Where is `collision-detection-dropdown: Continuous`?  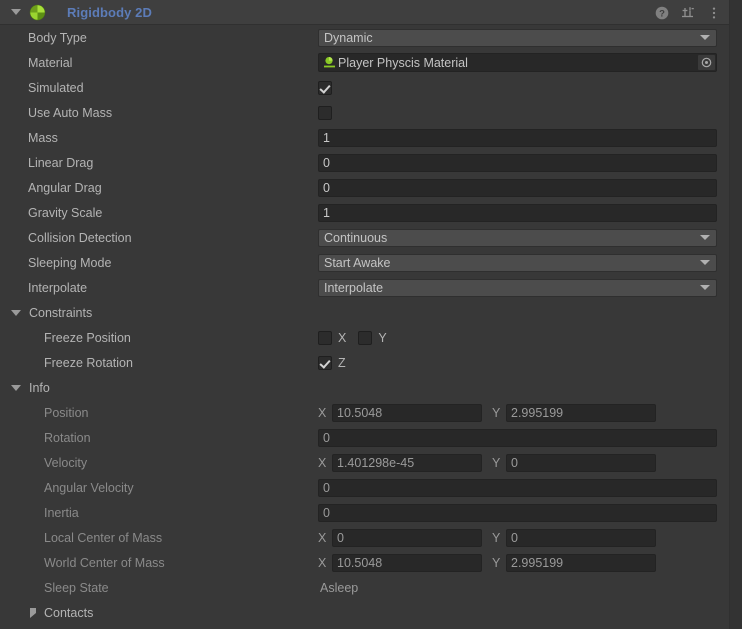
collision-detection-dropdown: Continuous is located at coordinates (517, 237).